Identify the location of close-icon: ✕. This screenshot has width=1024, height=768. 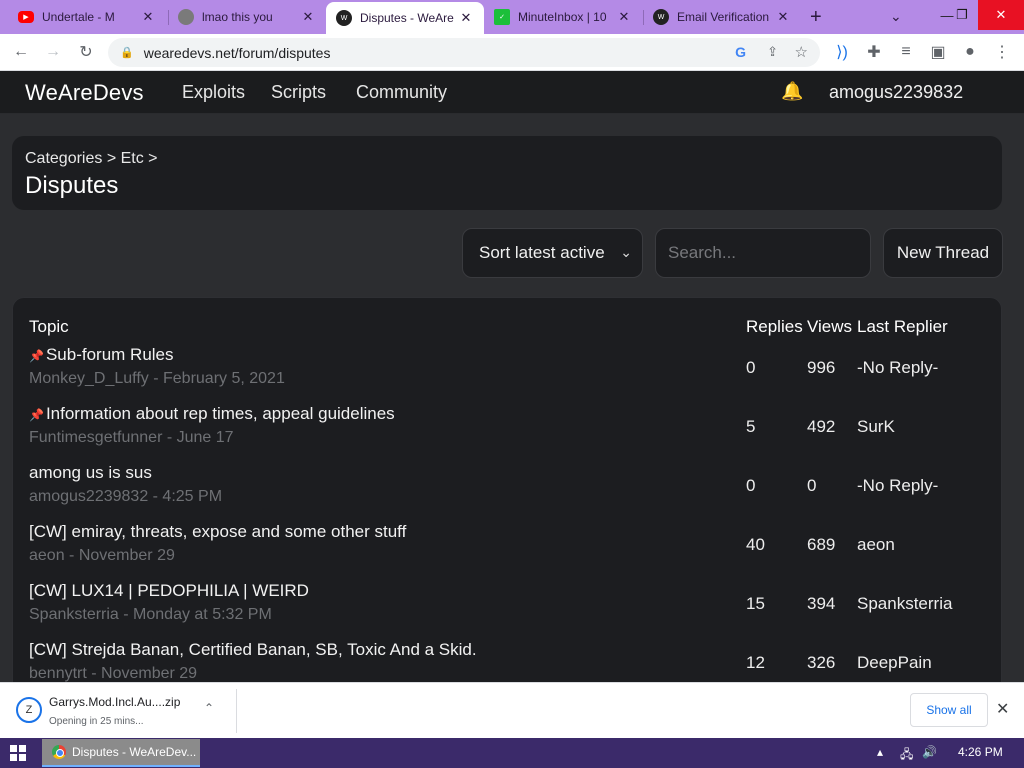
(1002, 709).